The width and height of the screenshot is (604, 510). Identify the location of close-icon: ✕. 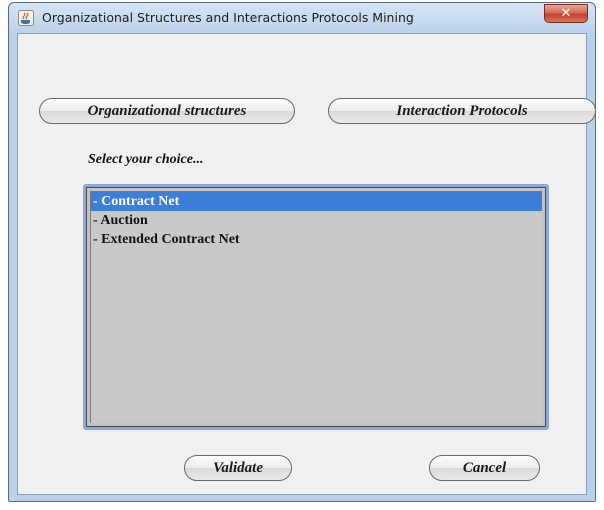
(566, 13).